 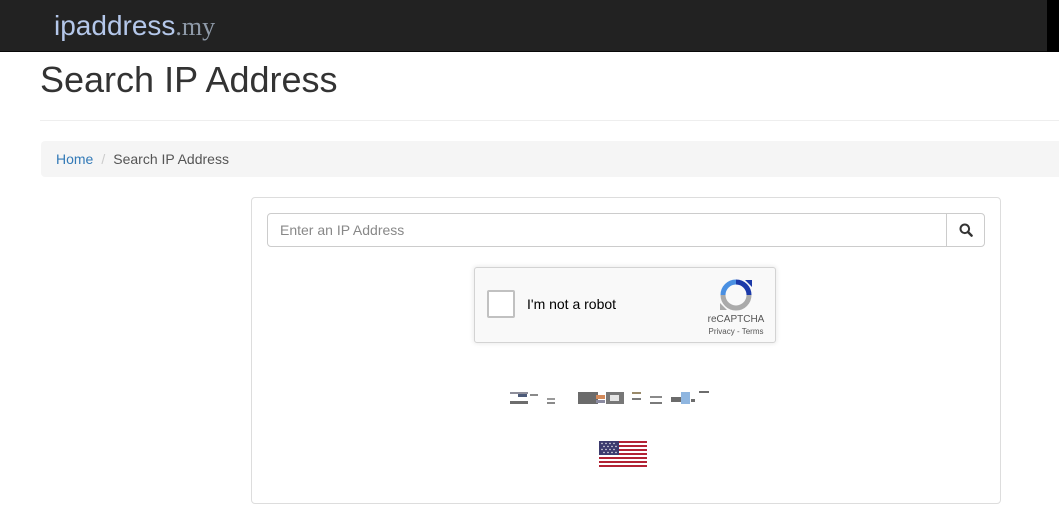 What do you see at coordinates (115, 25) in the screenshot?
I see `brand-name: ipaddress` at bounding box center [115, 25].